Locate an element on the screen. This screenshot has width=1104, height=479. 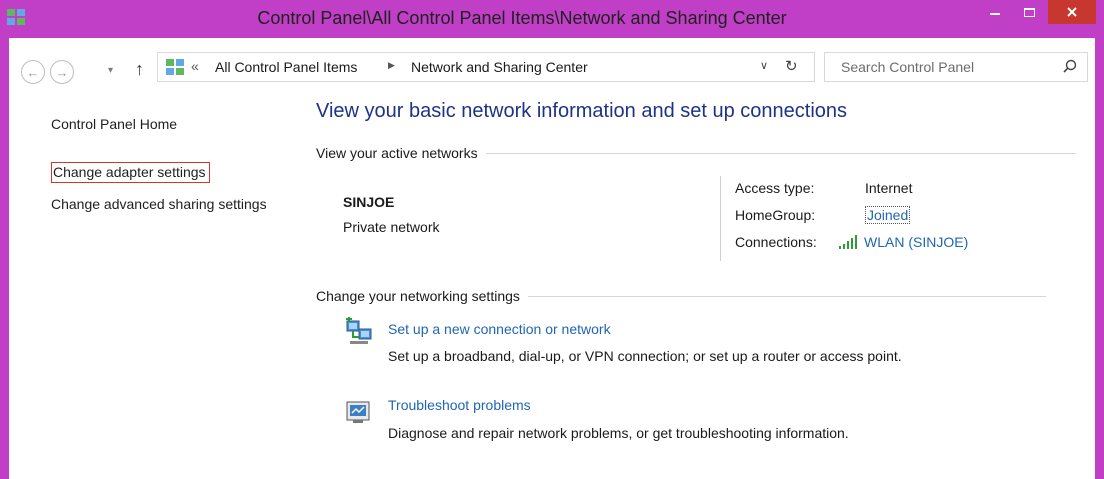
troubleshoot-icon is located at coordinates (359, 412).